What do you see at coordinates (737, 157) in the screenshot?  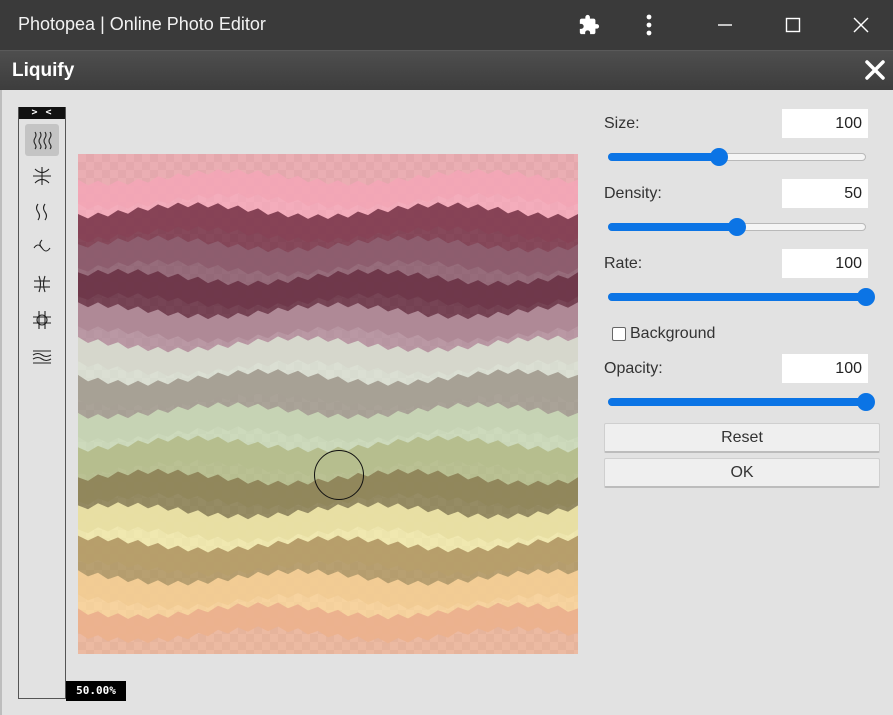 I see `size-slider` at bounding box center [737, 157].